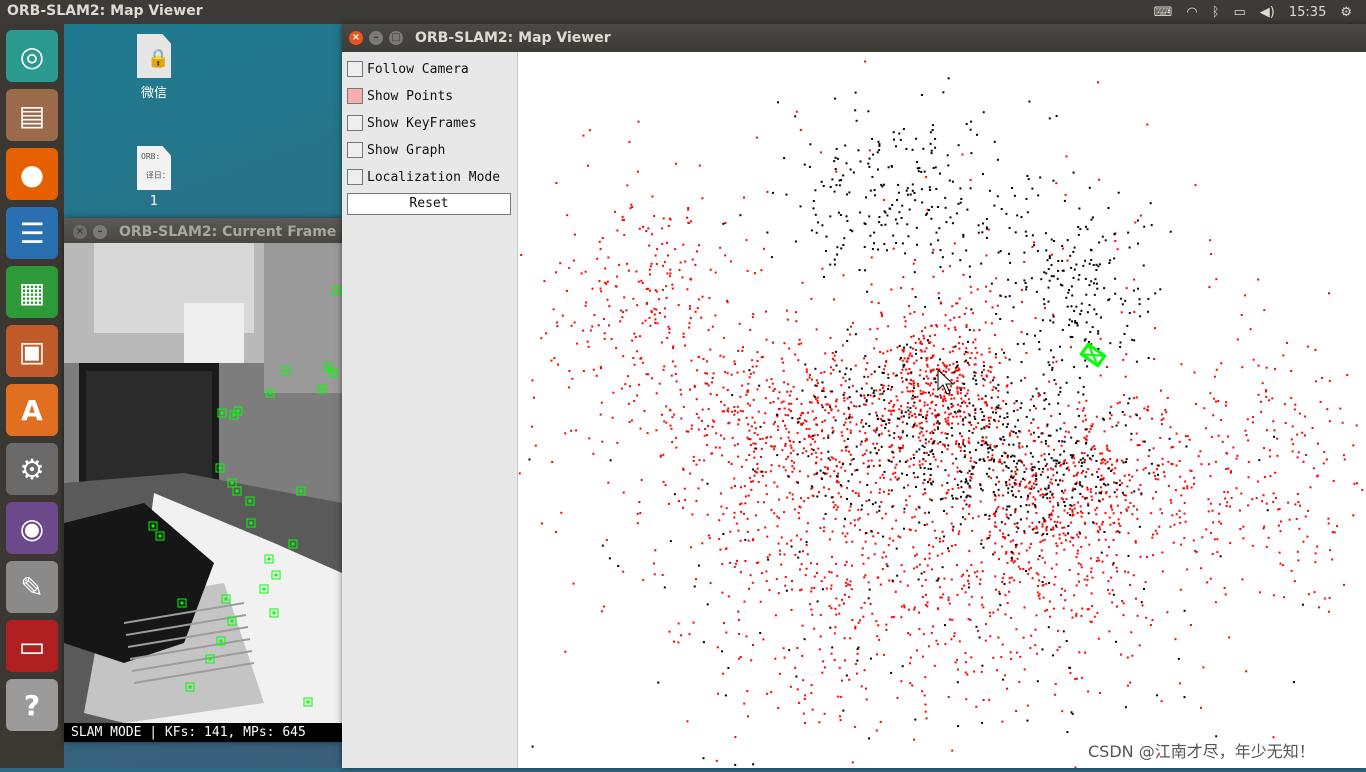 The image size is (1366, 772). Describe the element at coordinates (429, 204) in the screenshot. I see `reset-button: Reset` at that location.